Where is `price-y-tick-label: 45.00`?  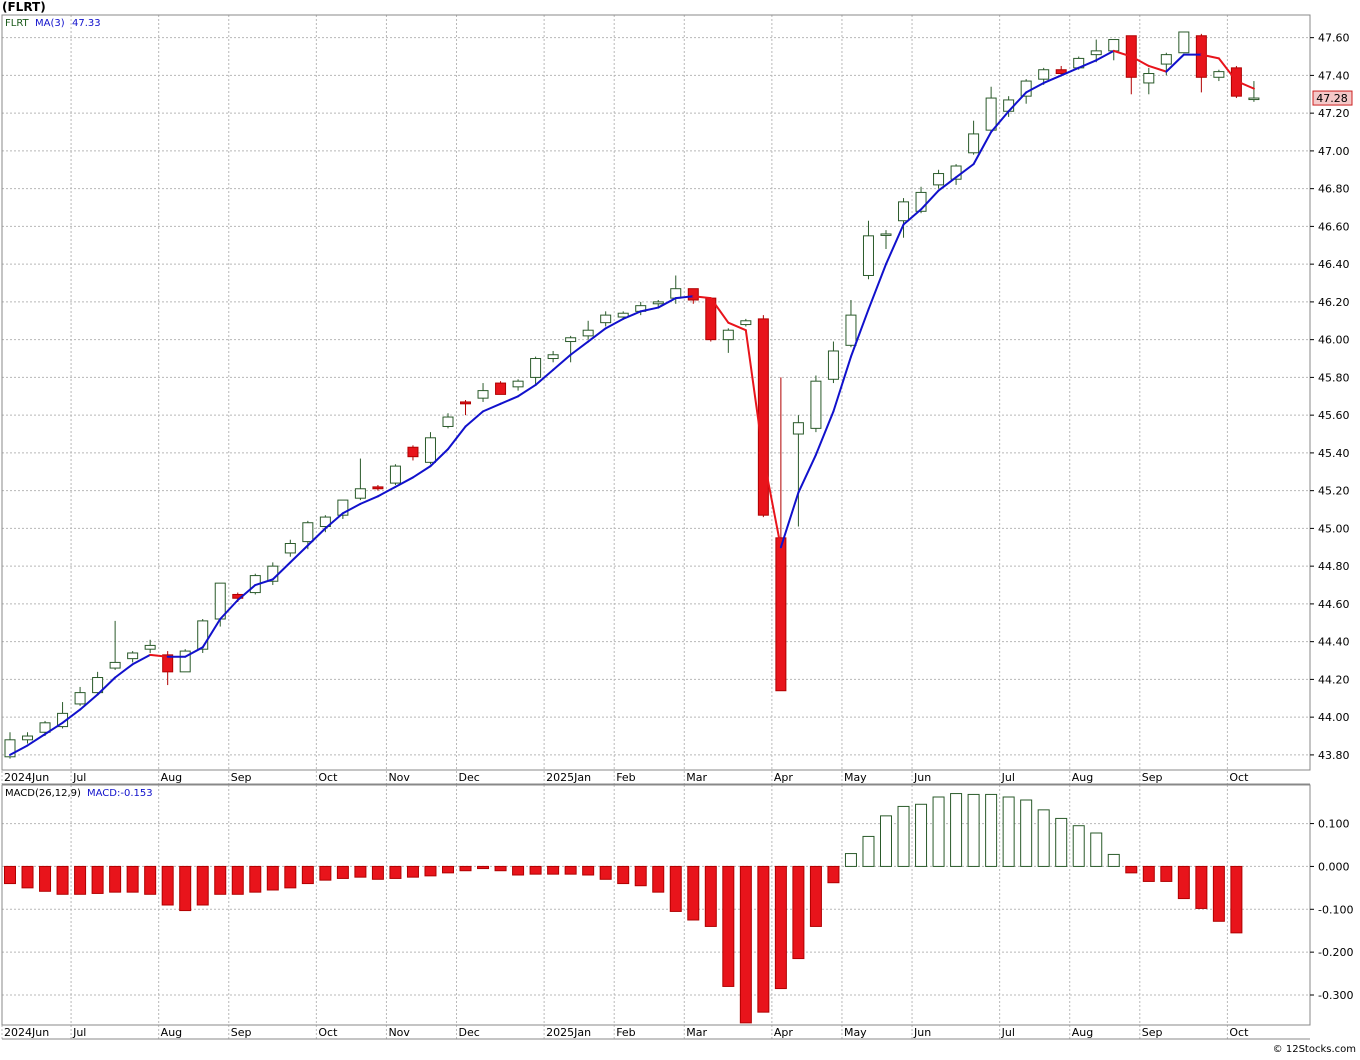
price-y-tick-label: 45.00 is located at coordinates (1334, 528).